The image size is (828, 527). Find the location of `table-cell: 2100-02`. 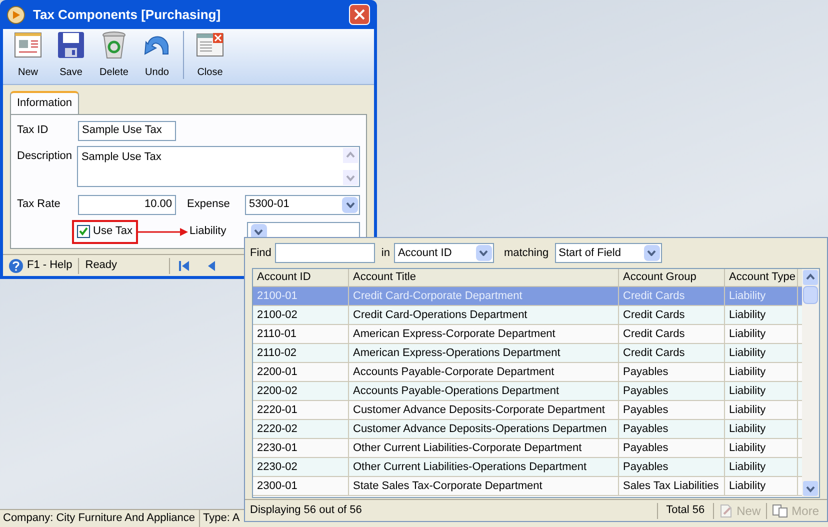

table-cell: 2100-02 is located at coordinates (301, 315).